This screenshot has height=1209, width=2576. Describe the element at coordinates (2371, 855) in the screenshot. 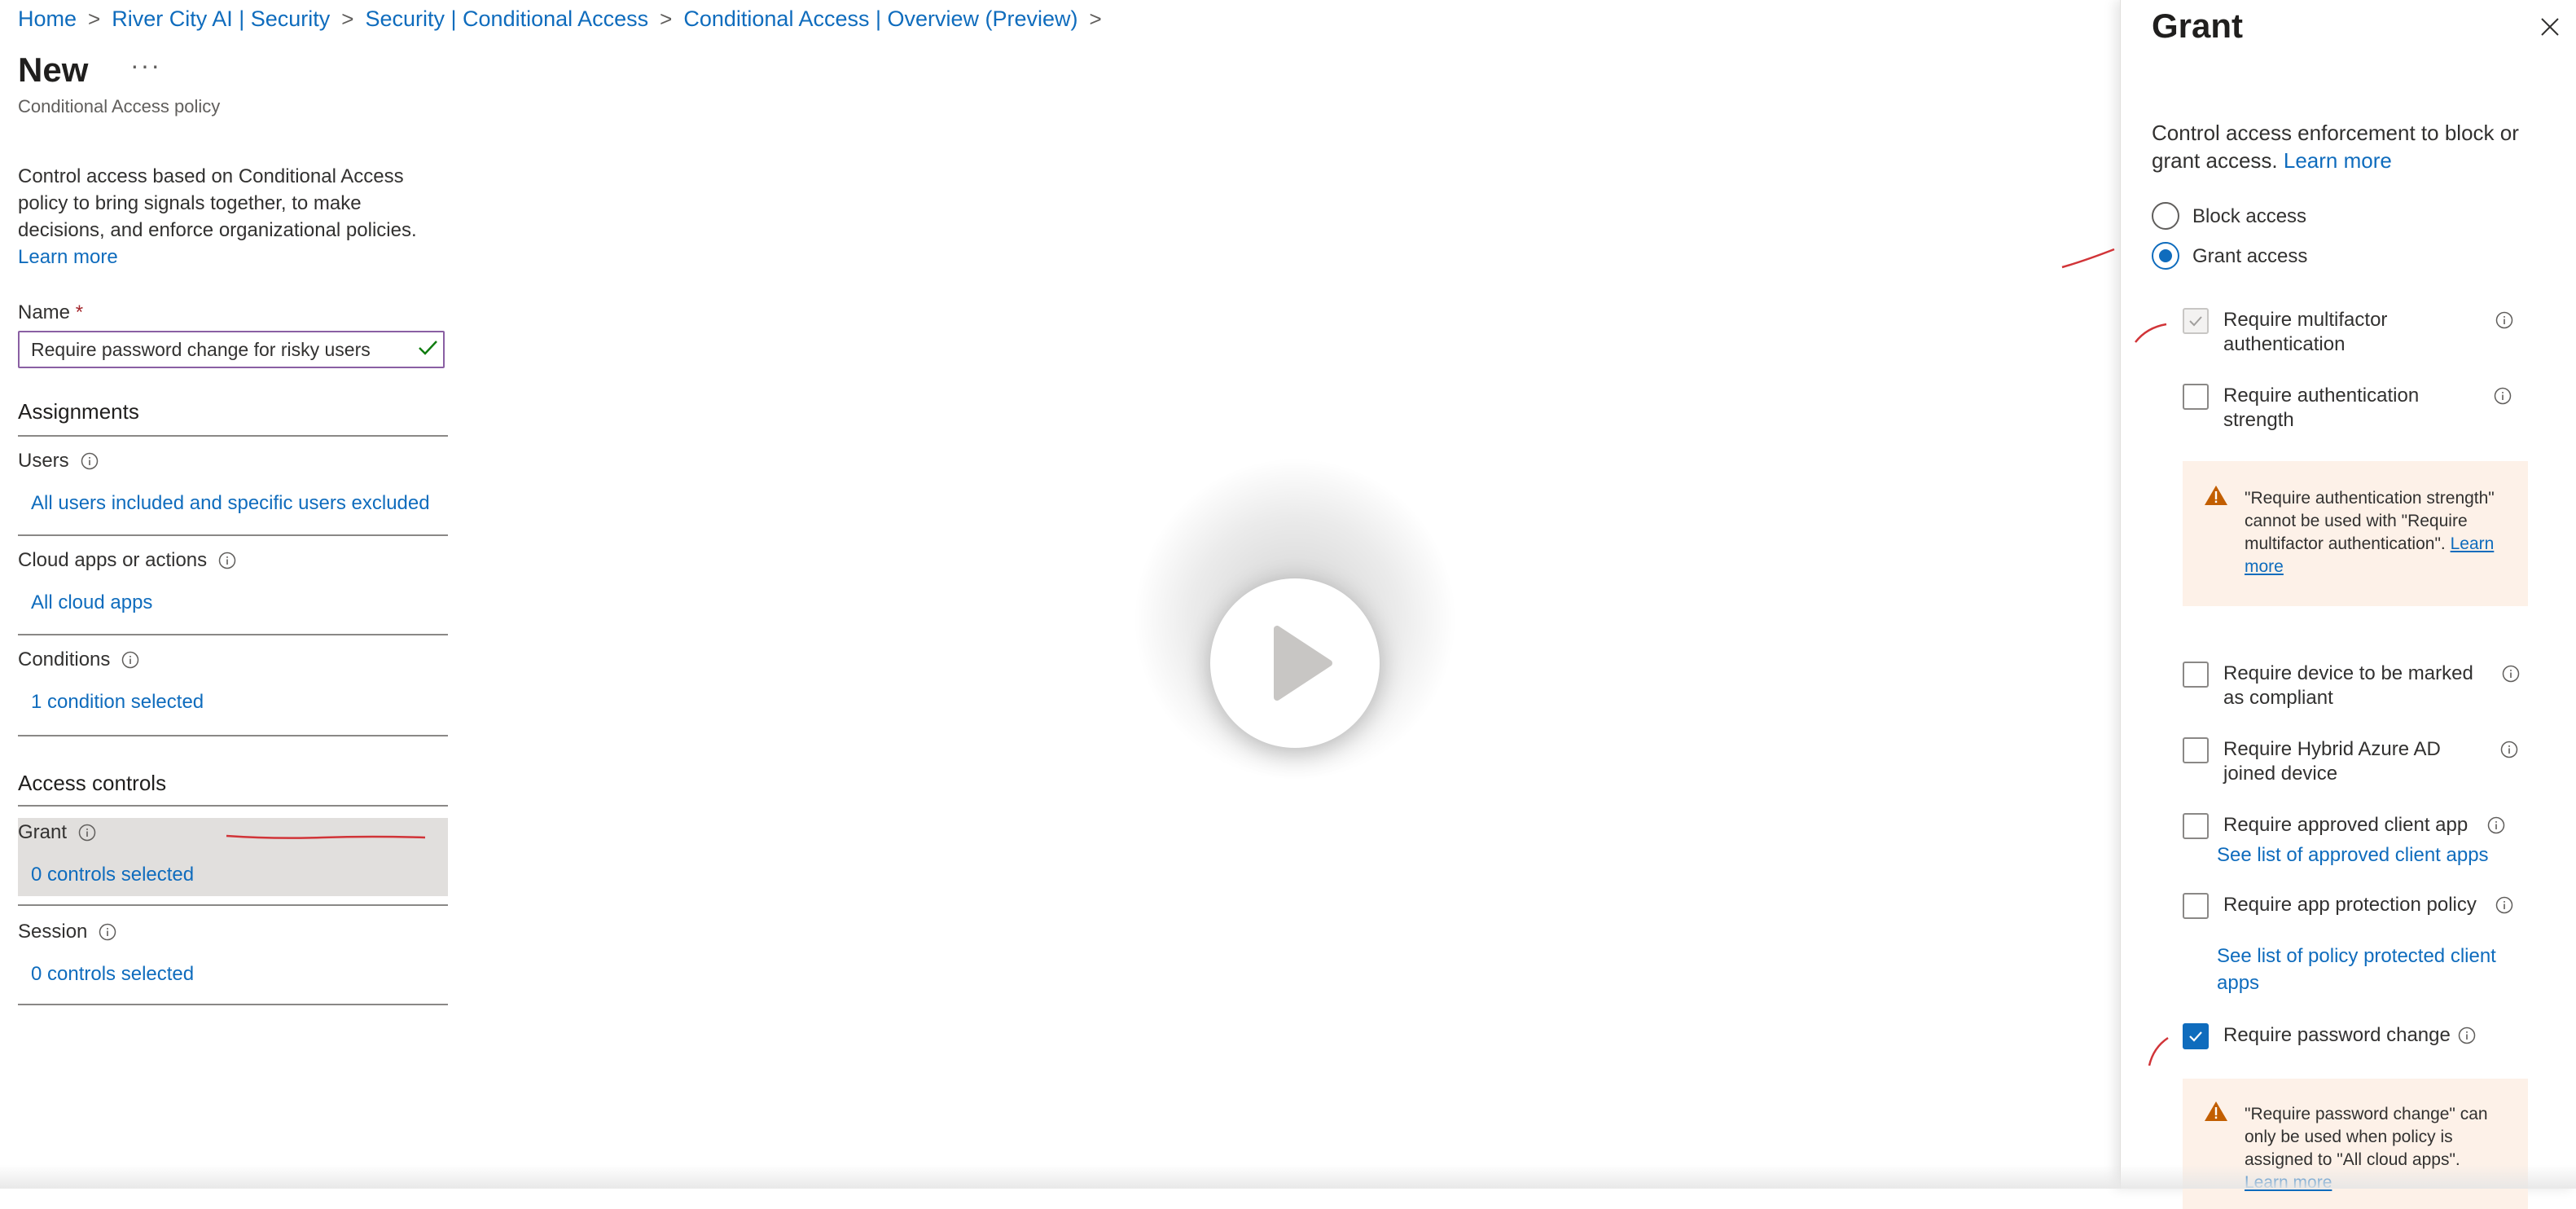

I see `approved-apps-link: See list of approved client apps` at that location.